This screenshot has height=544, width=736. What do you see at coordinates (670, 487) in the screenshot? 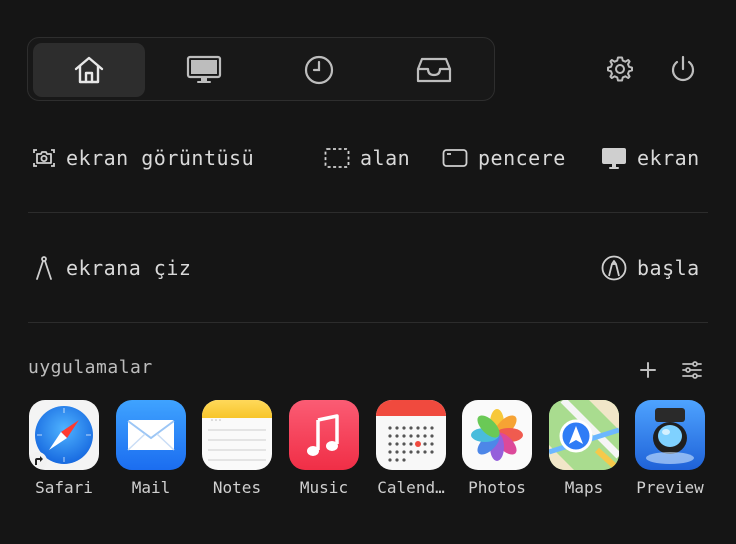
I see `app-name: Preview` at bounding box center [670, 487].